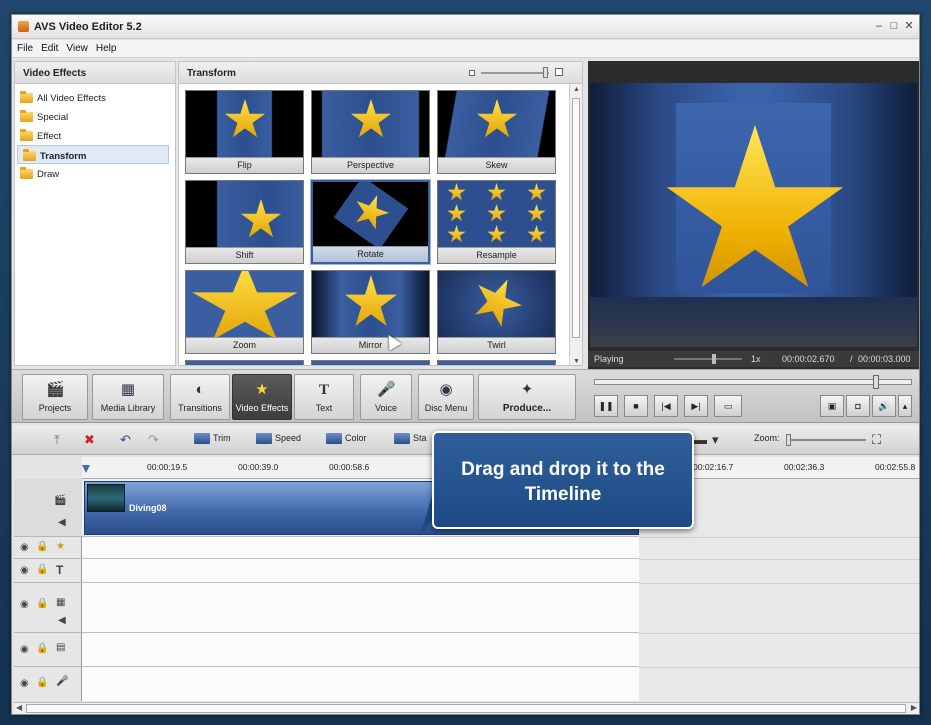 Image resolution: width=931 pixels, height=725 pixels. Describe the element at coordinates (858, 406) in the screenshot. I see `snapshot-button: ◘` at that location.